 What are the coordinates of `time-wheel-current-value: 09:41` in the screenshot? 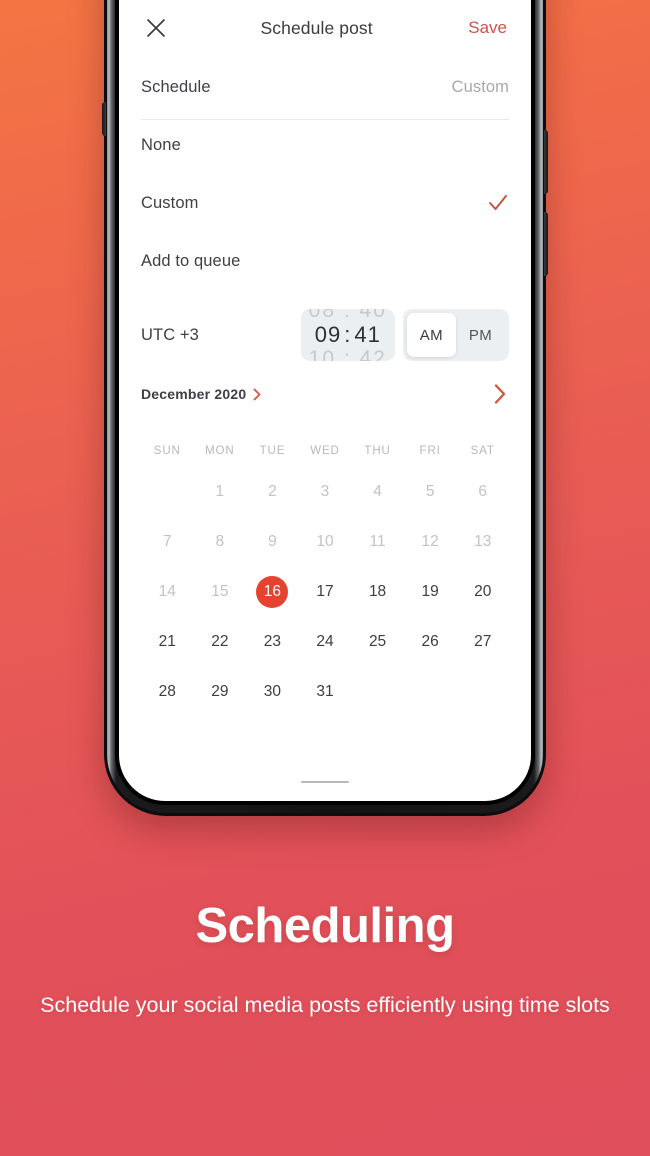 It's located at (348, 335).